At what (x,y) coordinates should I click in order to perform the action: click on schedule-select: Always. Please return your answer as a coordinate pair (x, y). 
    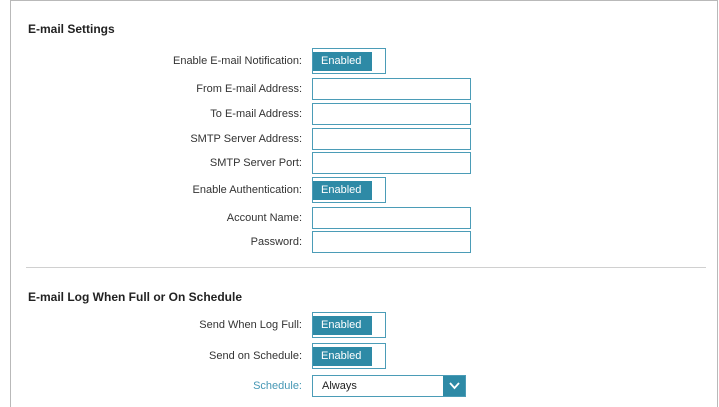
    Looking at the image, I should click on (389, 386).